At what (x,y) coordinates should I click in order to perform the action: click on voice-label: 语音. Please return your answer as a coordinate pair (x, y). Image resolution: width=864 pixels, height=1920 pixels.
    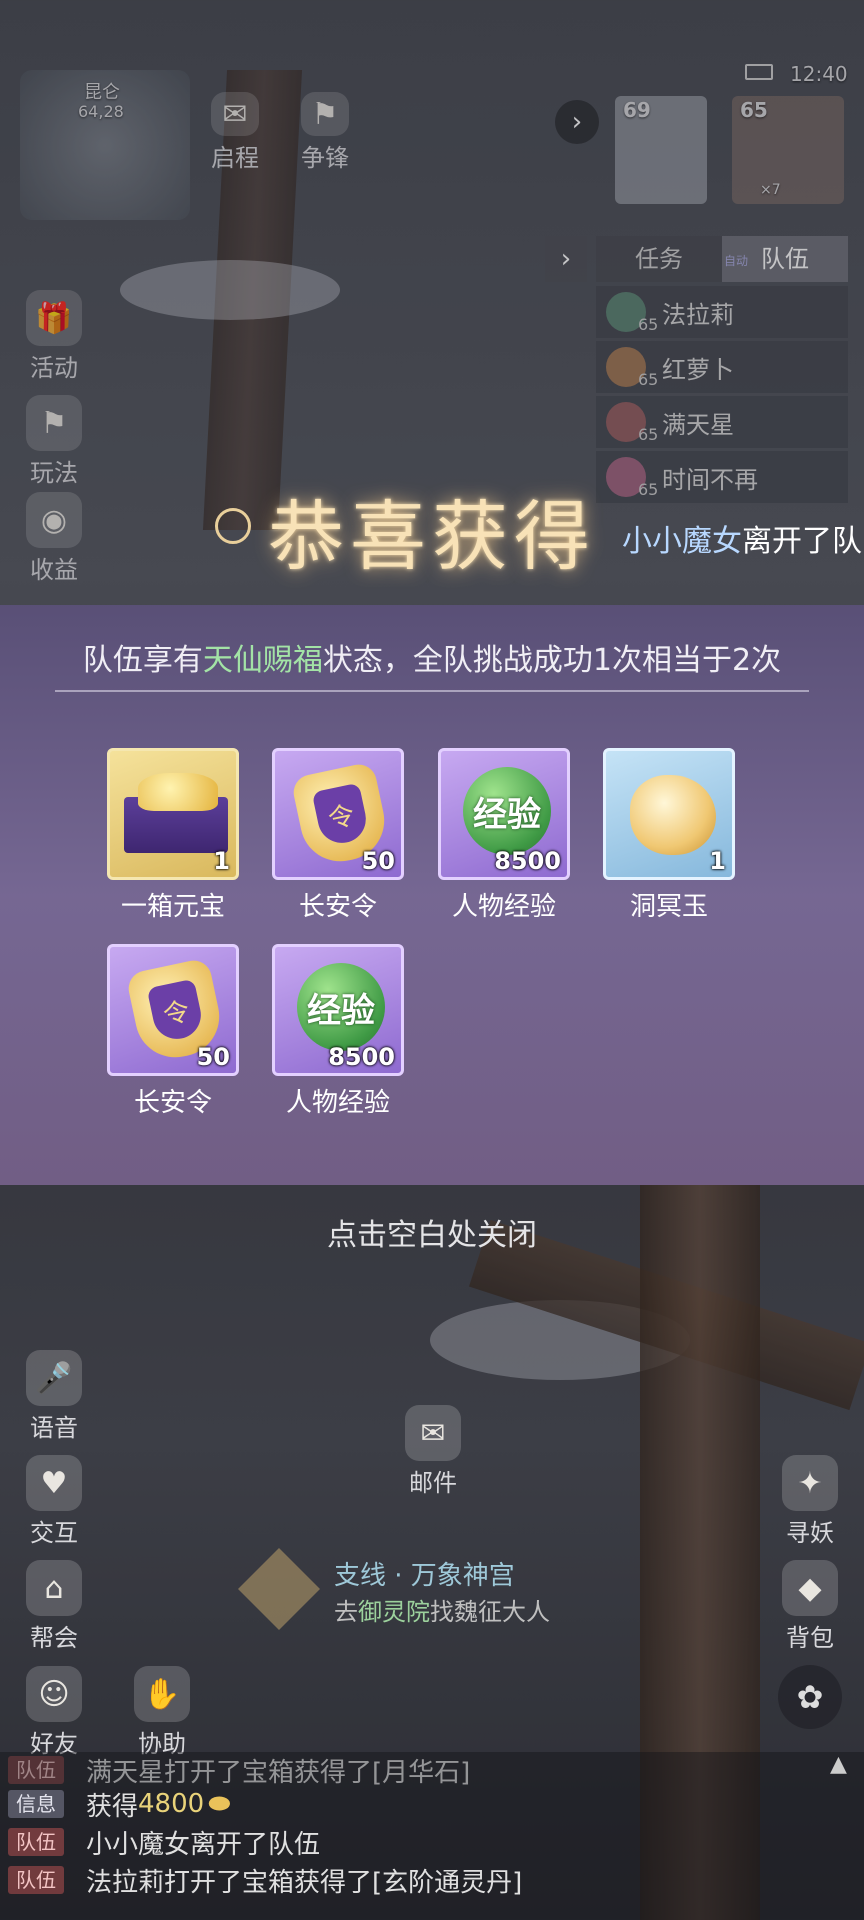
    Looking at the image, I should click on (54, 1428).